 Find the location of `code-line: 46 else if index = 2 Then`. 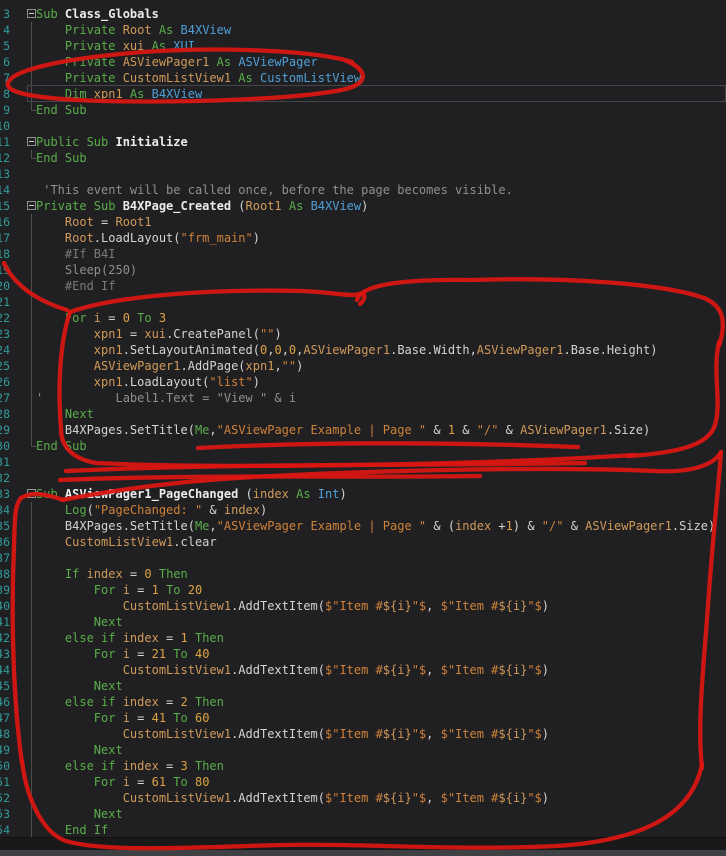

code-line: 46 else if index = 2 Then is located at coordinates (363, 702).